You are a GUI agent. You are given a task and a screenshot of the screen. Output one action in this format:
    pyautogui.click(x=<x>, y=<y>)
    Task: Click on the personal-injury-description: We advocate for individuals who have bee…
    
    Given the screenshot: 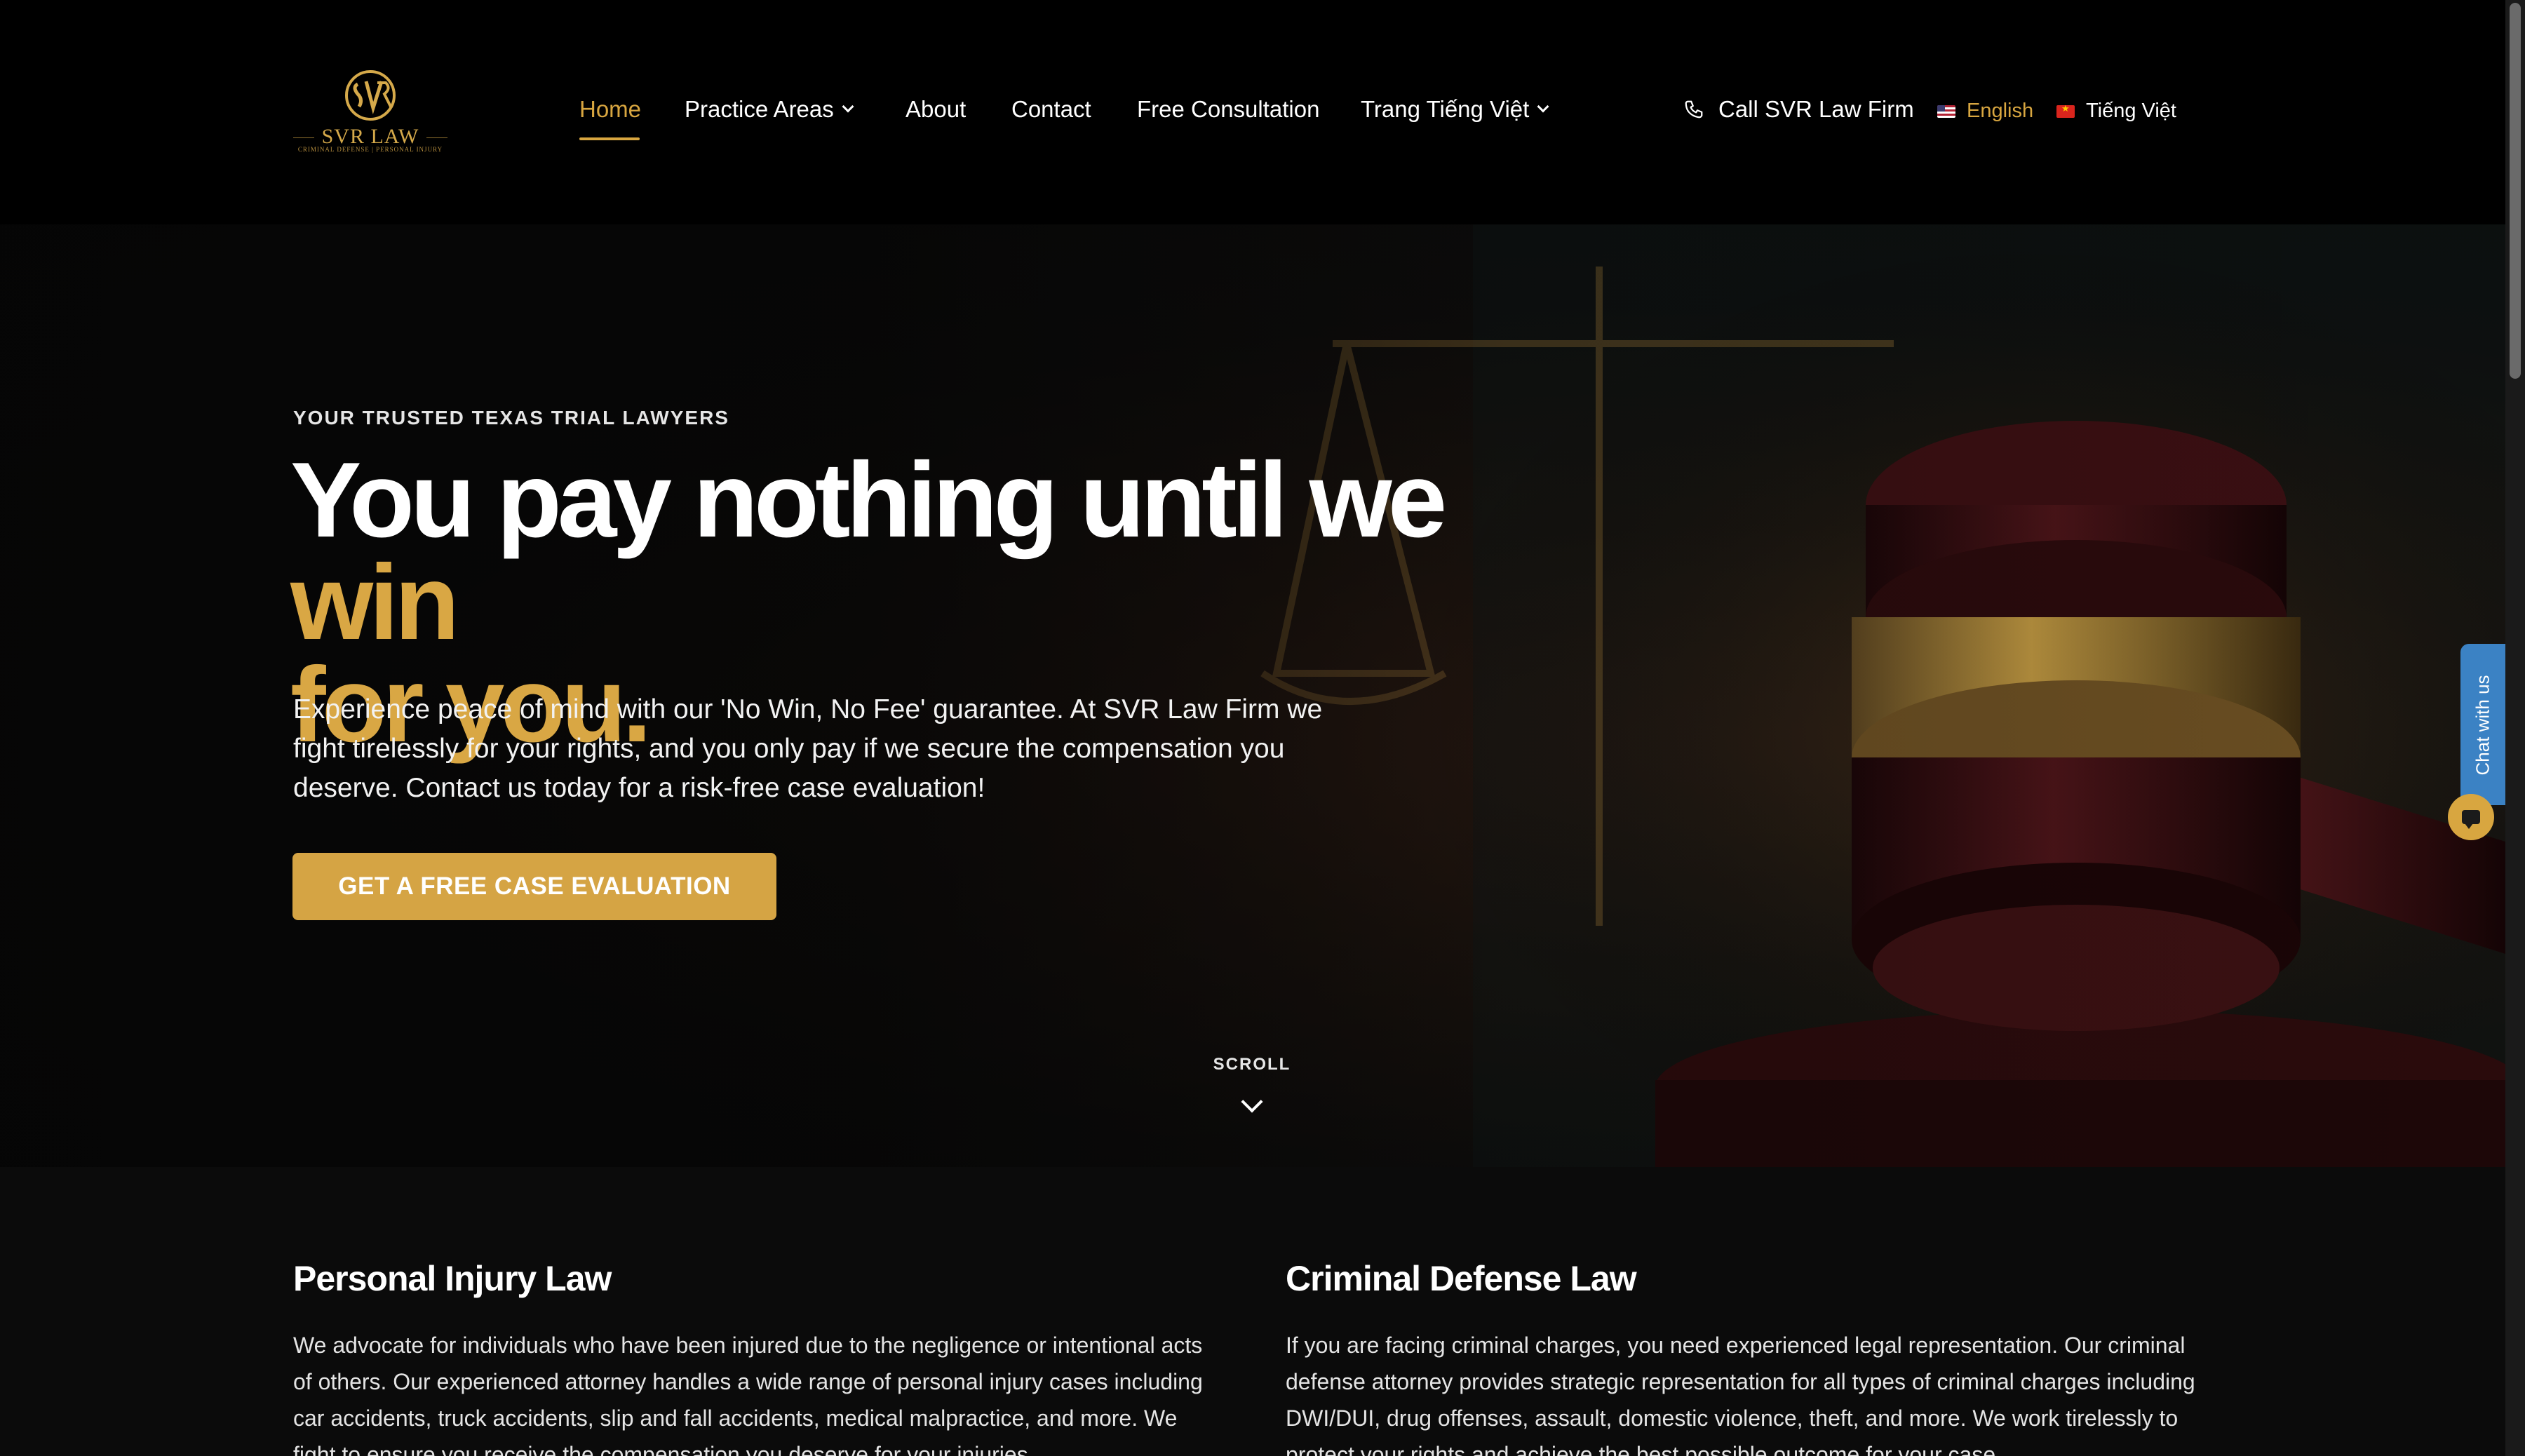 What is the action you would take?
    pyautogui.click(x=748, y=1394)
    